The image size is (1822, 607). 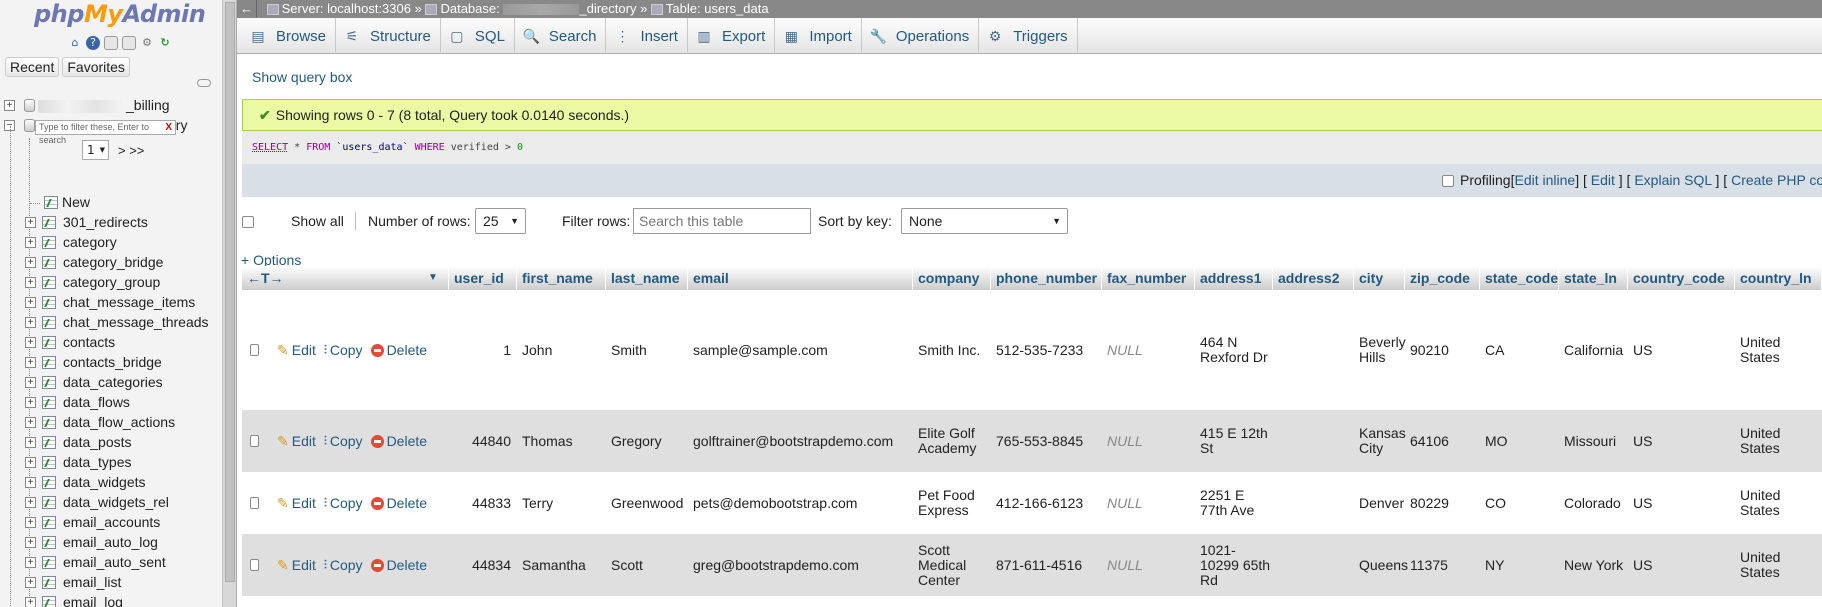 I want to click on column-header-address2: address2, so click(x=1313, y=278).